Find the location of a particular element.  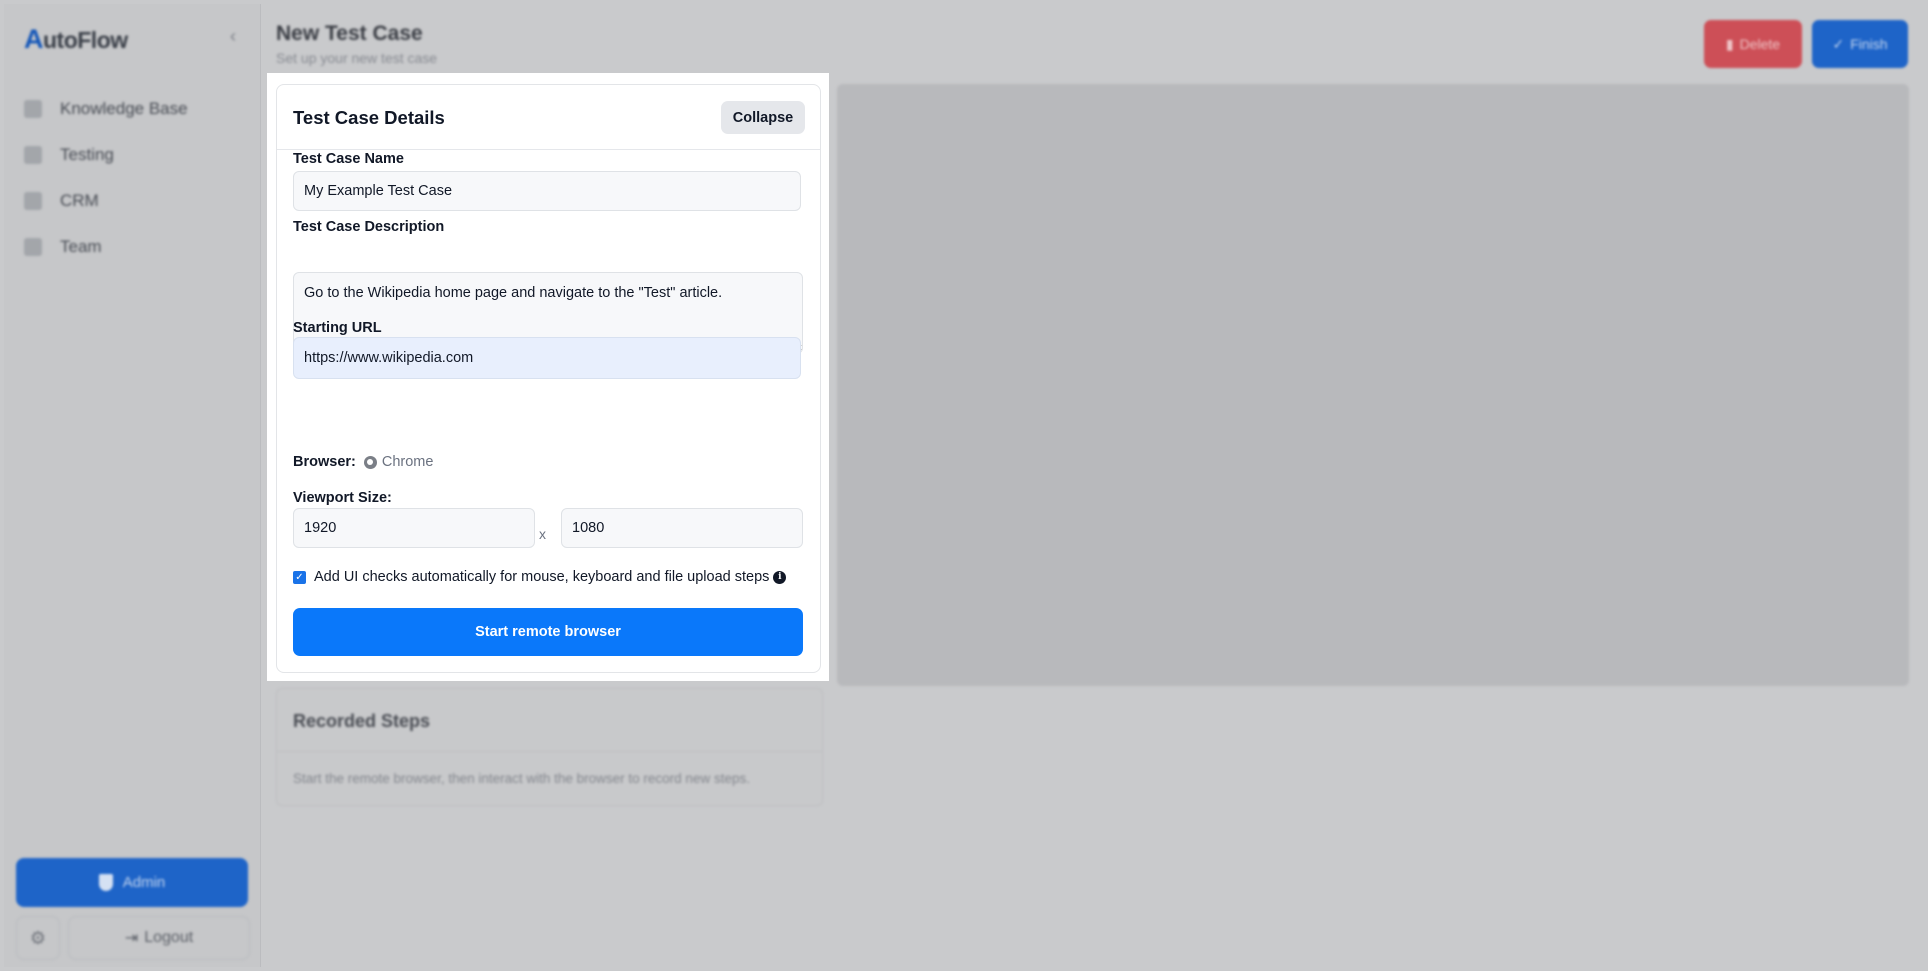

book-icon is located at coordinates (33, 109).